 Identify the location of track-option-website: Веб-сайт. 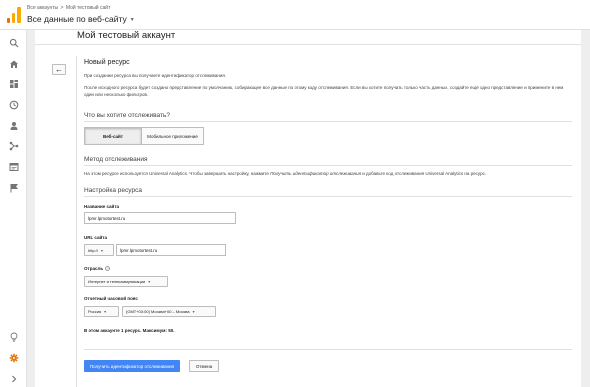
(113, 136).